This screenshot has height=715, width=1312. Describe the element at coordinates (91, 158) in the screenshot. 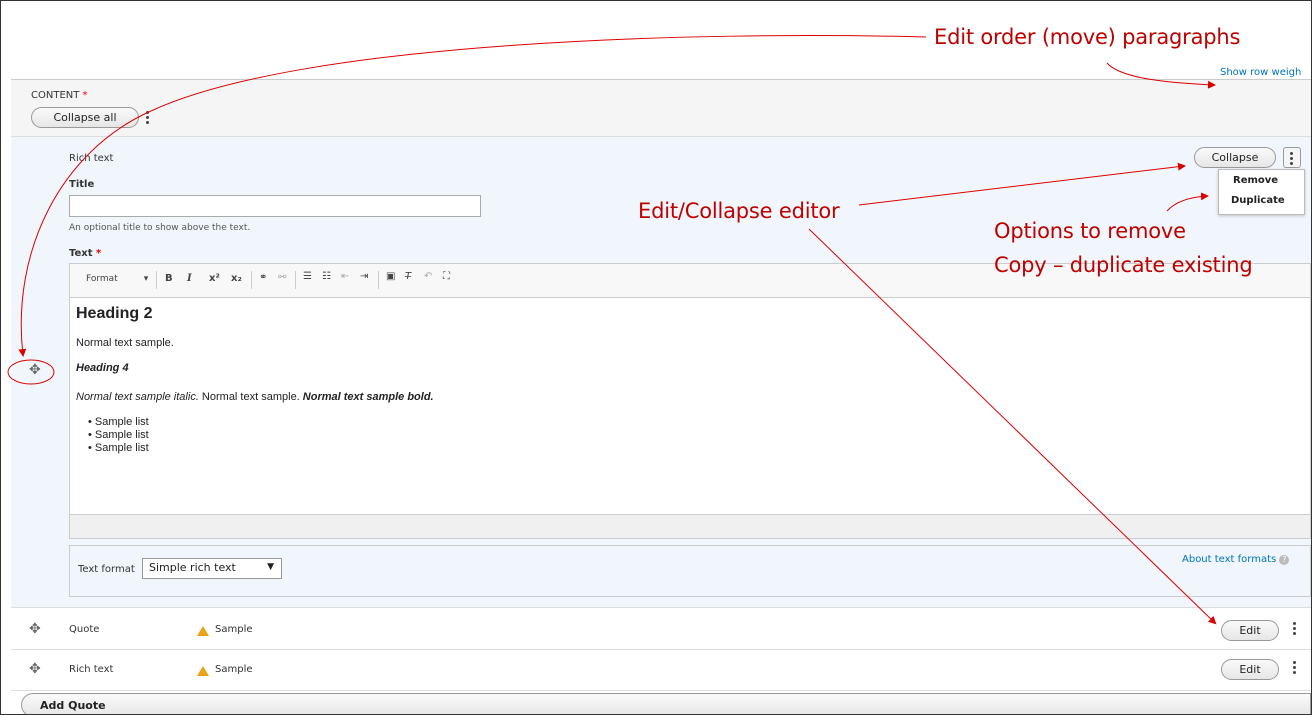

I see `paragraph-type-label: Rich text` at that location.